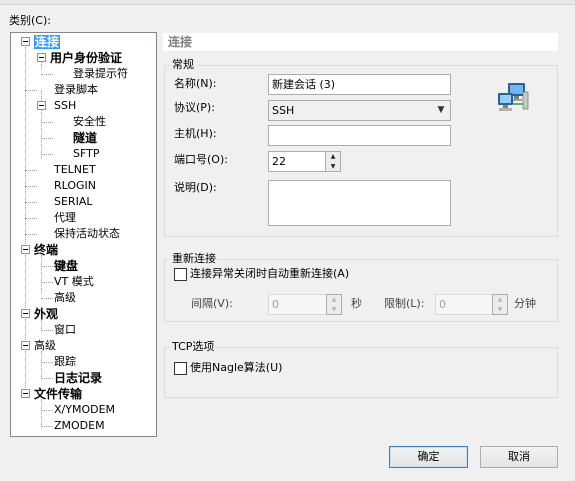 Image resolution: width=575 pixels, height=481 pixels. What do you see at coordinates (212, 303) in the screenshot?
I see `interval-label: 间隔(V):` at bounding box center [212, 303].